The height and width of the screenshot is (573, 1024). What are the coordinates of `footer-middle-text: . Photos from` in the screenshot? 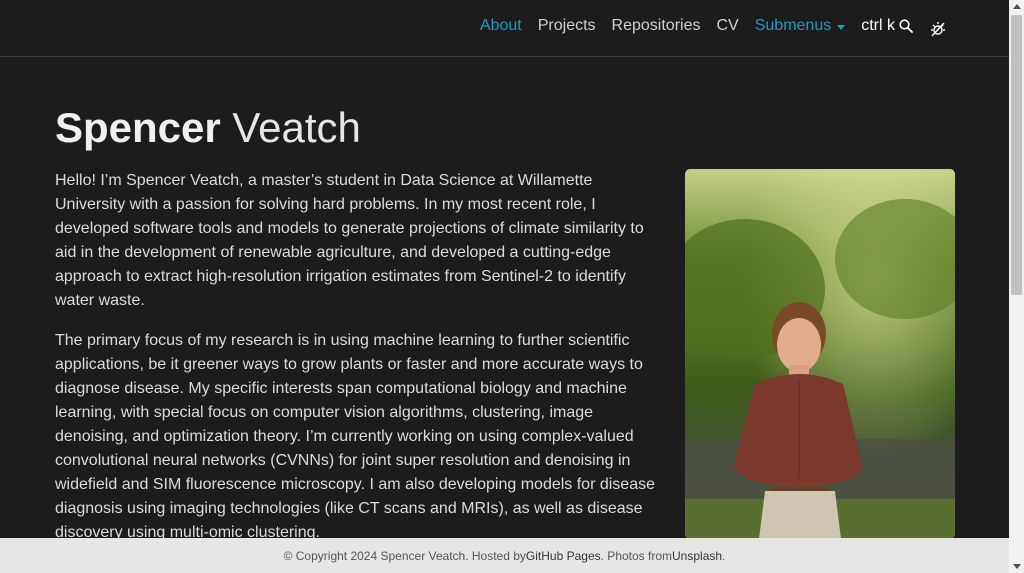 It's located at (636, 555).